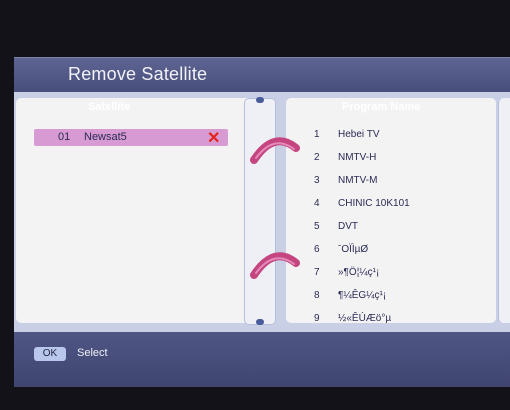 The height and width of the screenshot is (410, 510). I want to click on program-row: 8 ¶¼ÊG¼ç¹¡, so click(391, 297).